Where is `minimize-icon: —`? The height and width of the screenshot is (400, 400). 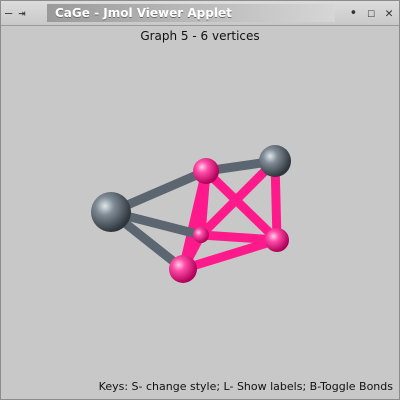
minimize-icon: — is located at coordinates (8, 13).